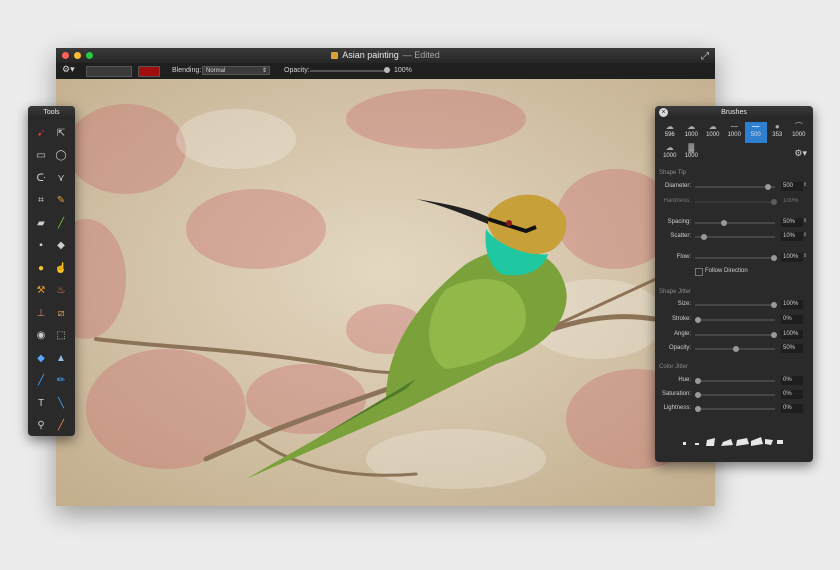  What do you see at coordinates (187, 70) in the screenshot?
I see `blending-label: Blending:` at bounding box center [187, 70].